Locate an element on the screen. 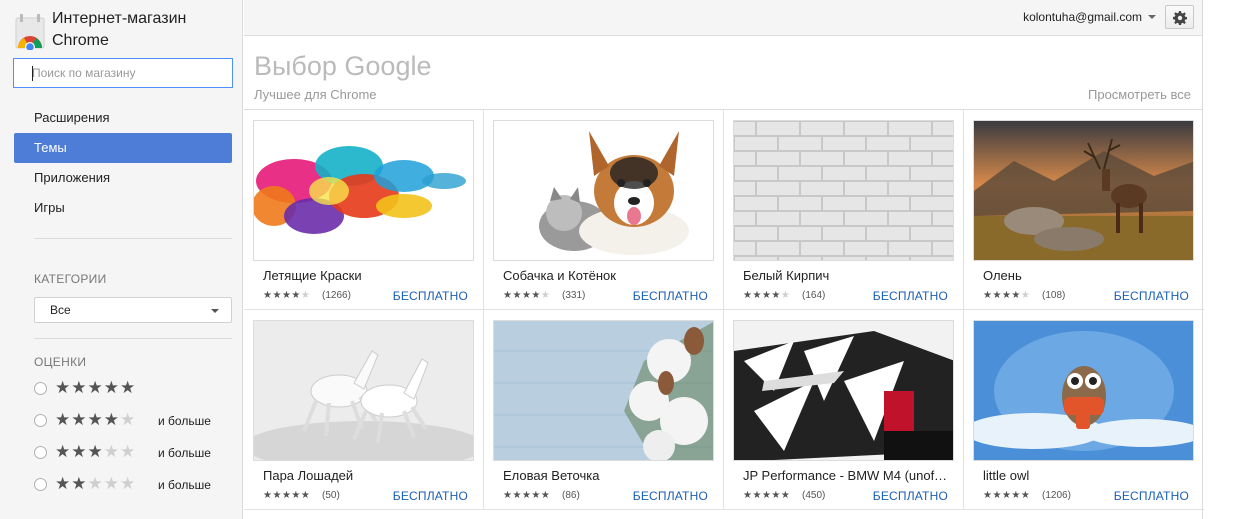 The height and width of the screenshot is (519, 1248). rating-count: (450) is located at coordinates (814, 495).